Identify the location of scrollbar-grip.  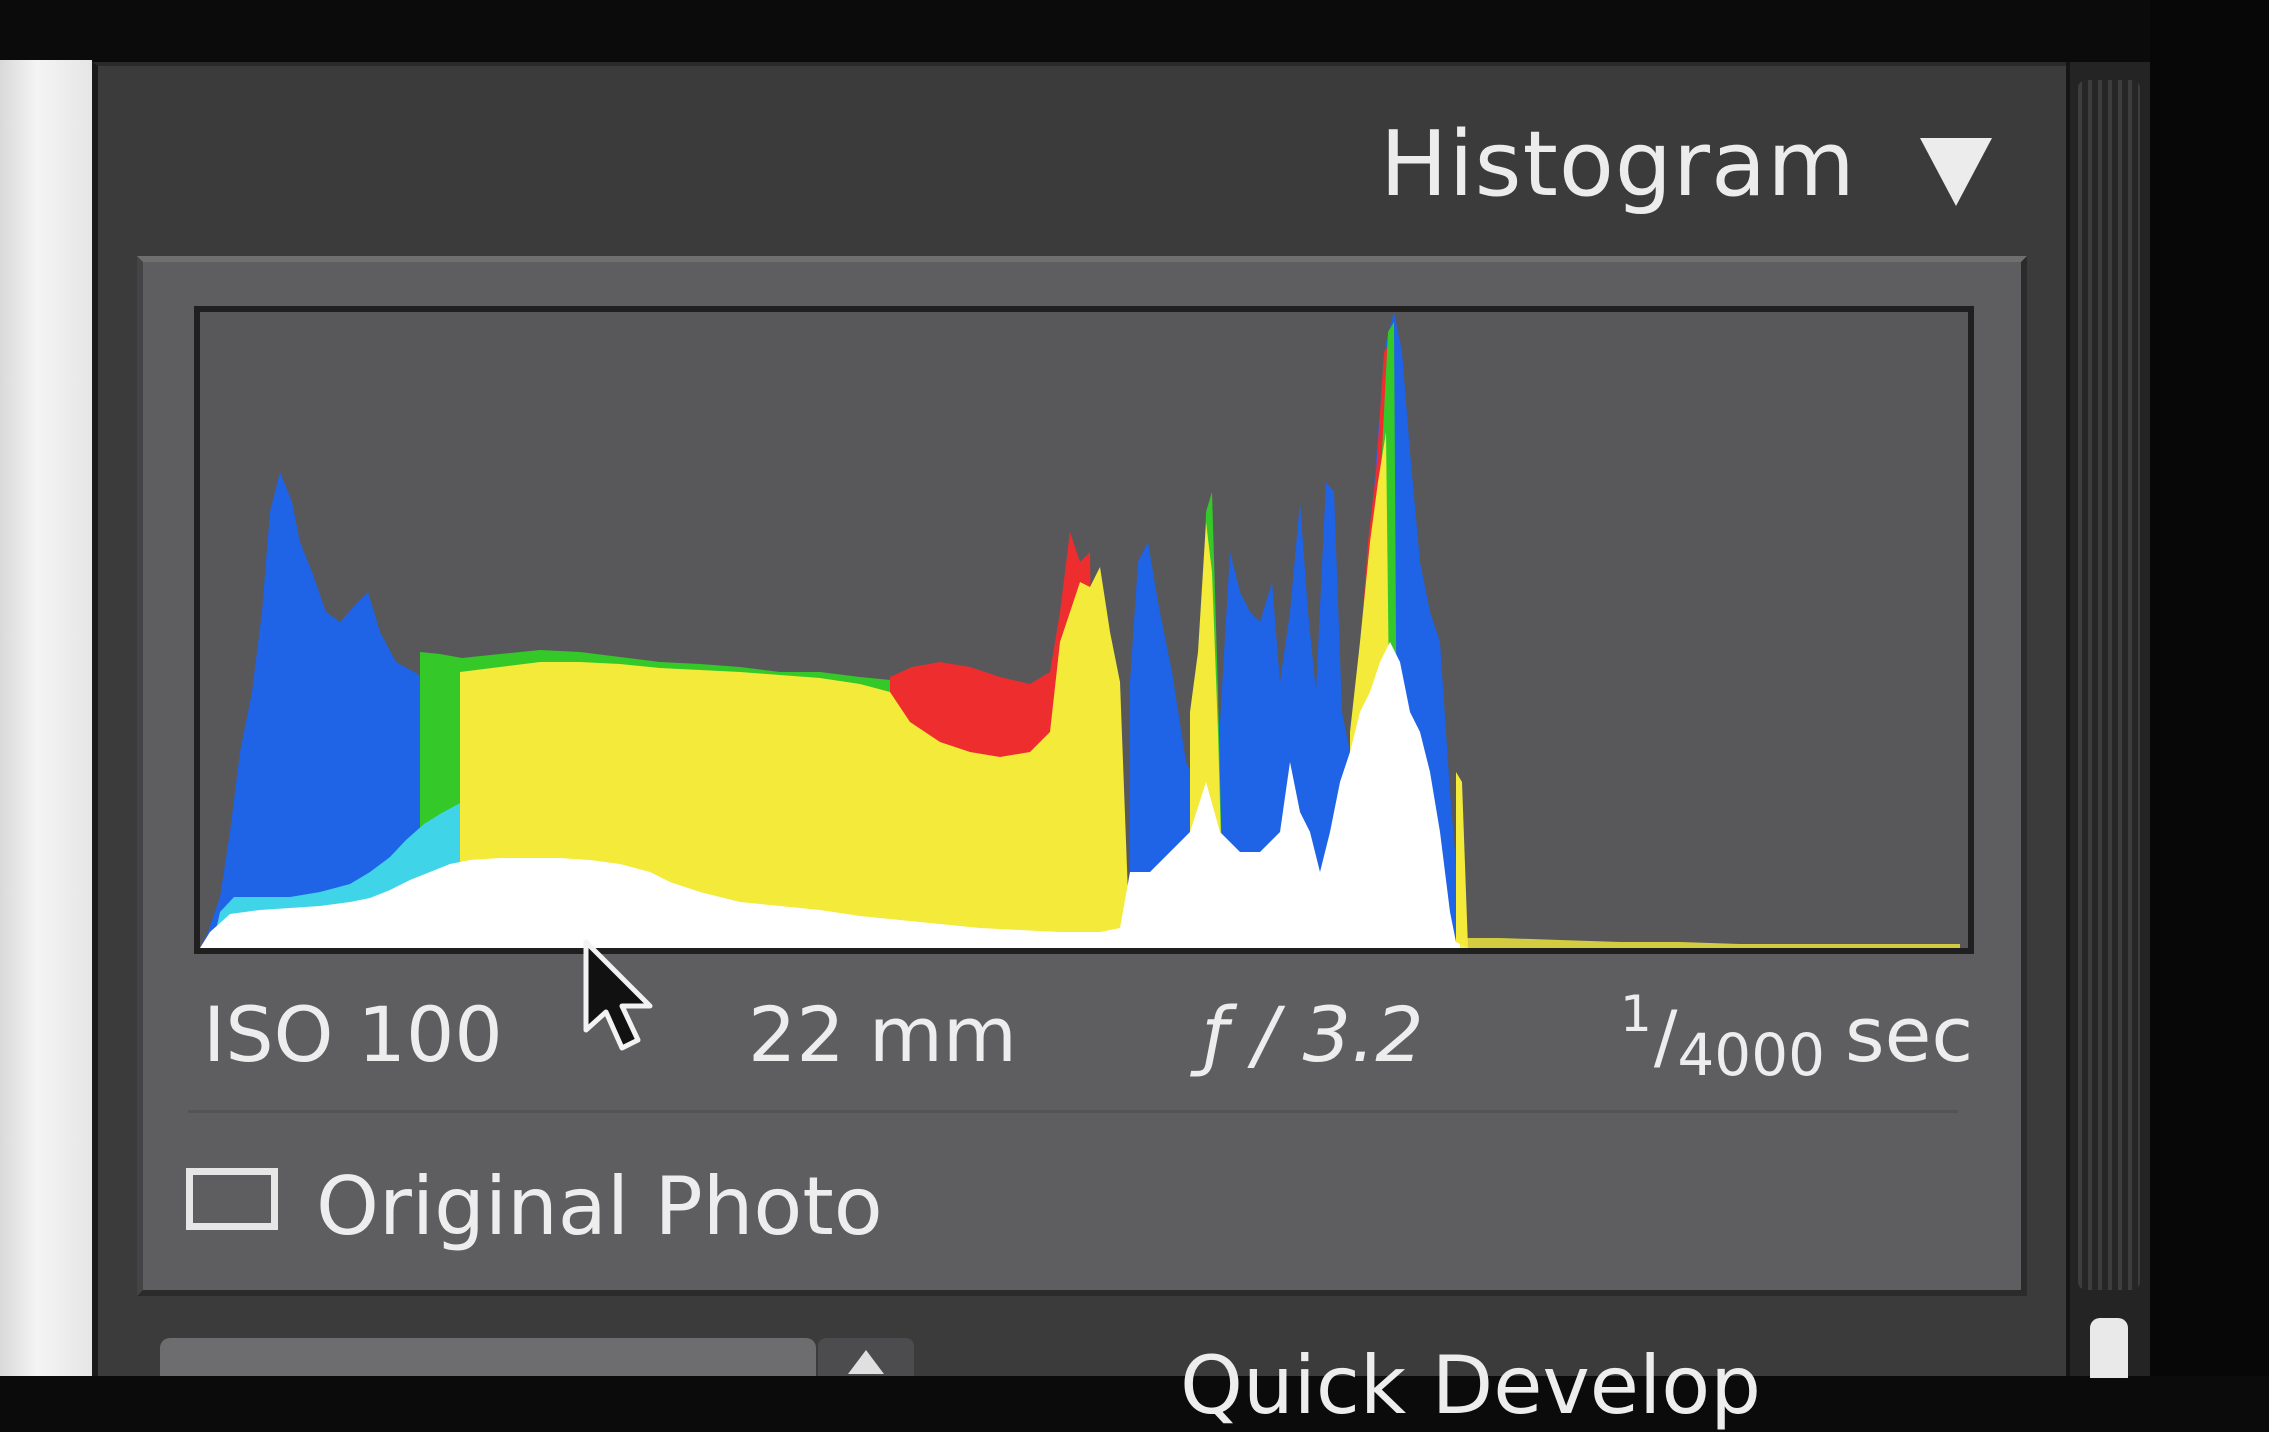
(2109, 685).